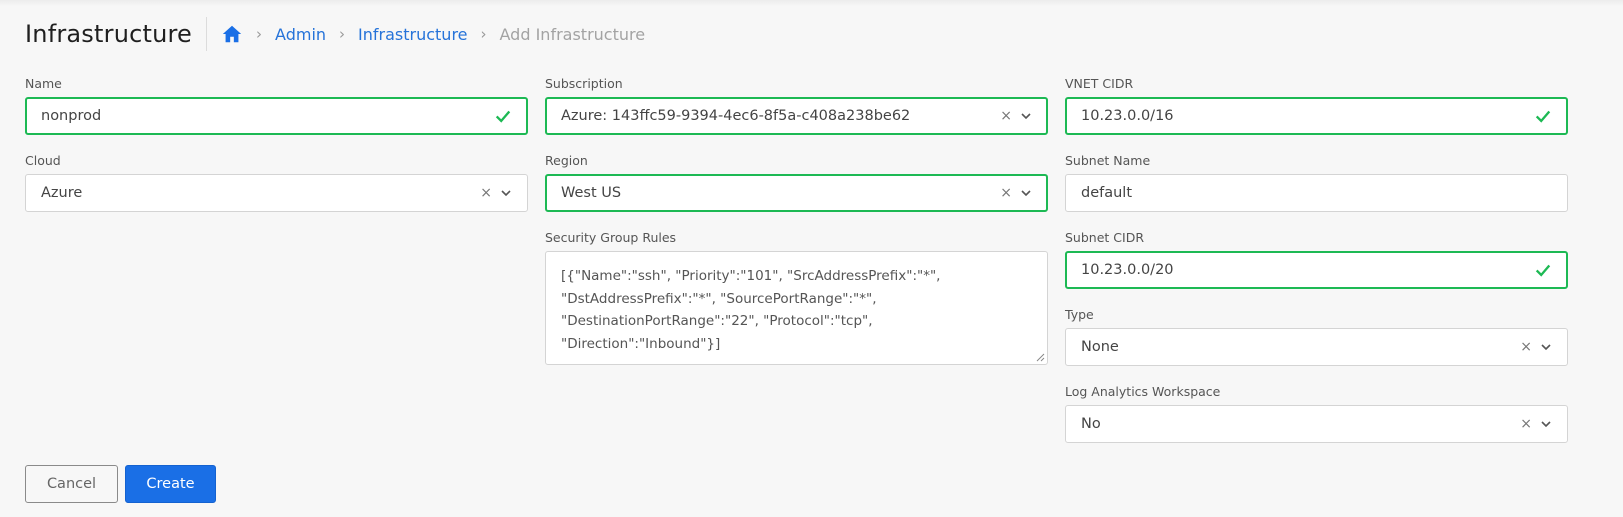 Image resolution: width=1623 pixels, height=517 pixels. I want to click on top-shadow, so click(811, 3).